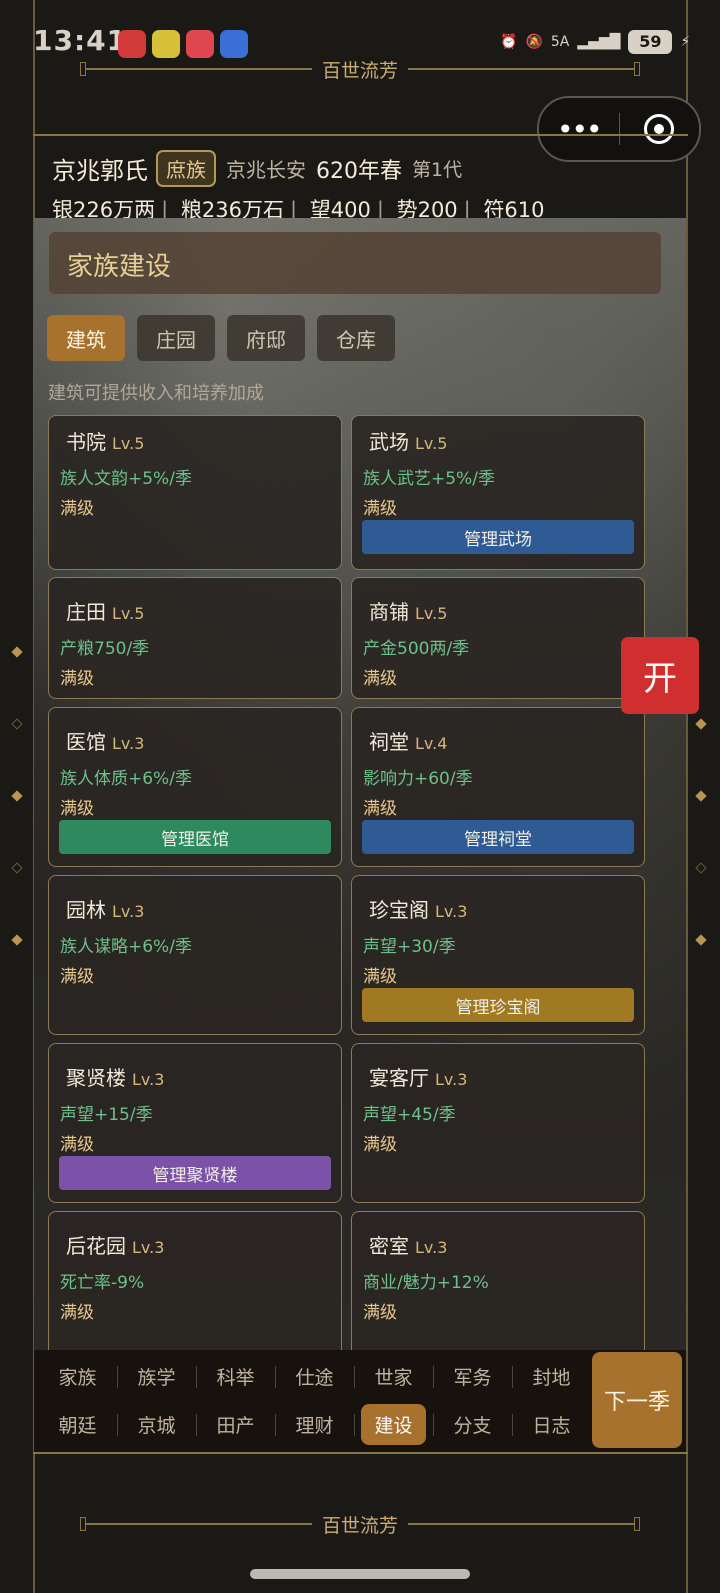 This screenshot has width=720, height=1593. Describe the element at coordinates (418, 779) in the screenshot. I see `building-effect: 影响力+60/季` at that location.